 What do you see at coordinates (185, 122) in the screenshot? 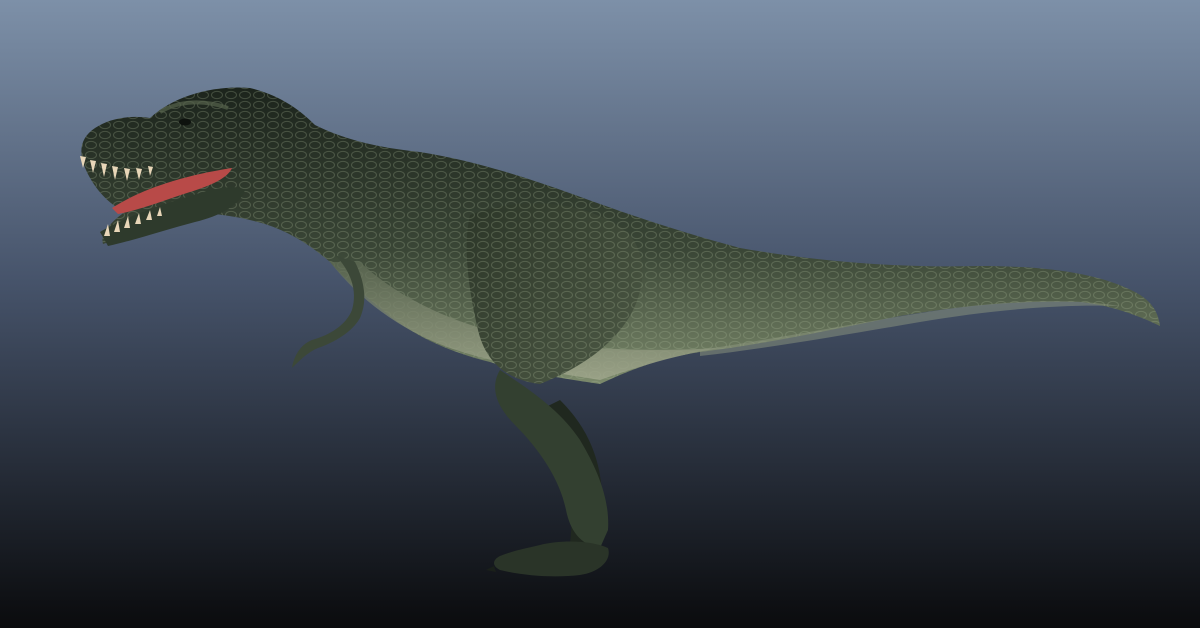
I see `eye` at bounding box center [185, 122].